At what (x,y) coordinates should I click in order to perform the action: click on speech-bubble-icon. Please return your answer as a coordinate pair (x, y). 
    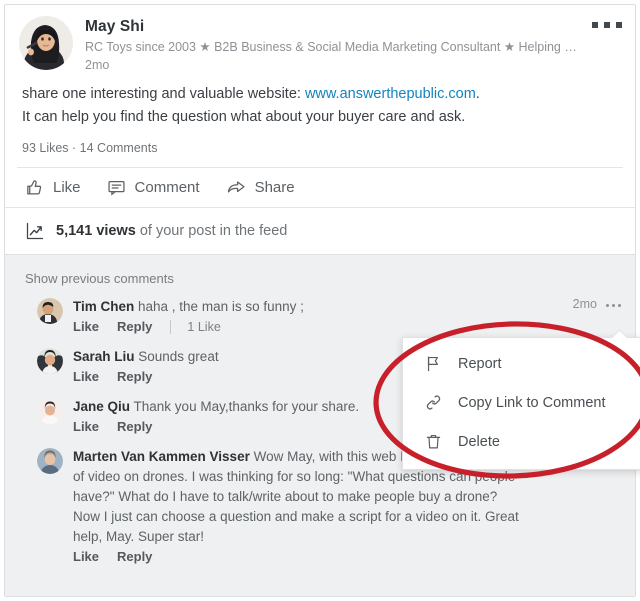
    Looking at the image, I should click on (116, 187).